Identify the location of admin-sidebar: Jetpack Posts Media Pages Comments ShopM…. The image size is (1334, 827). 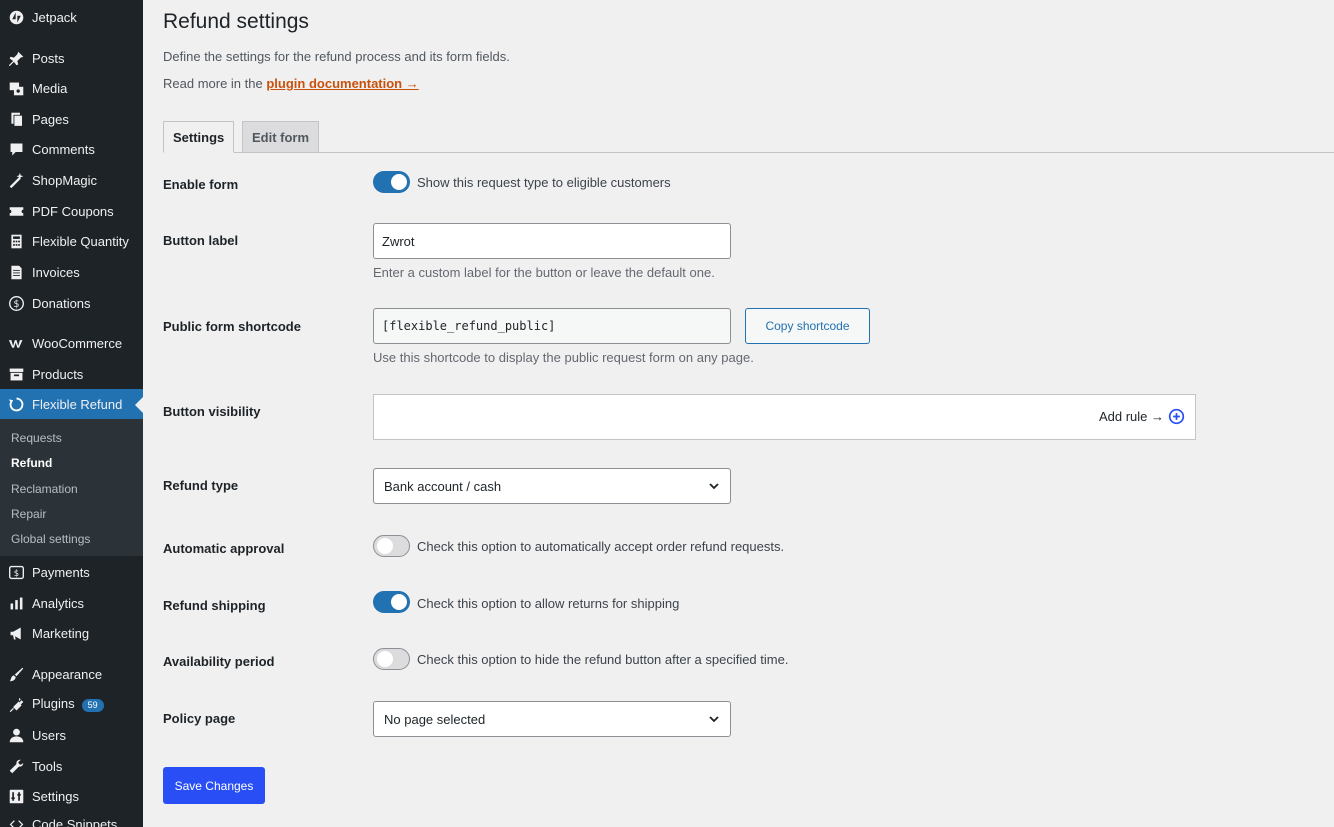
(71, 413).